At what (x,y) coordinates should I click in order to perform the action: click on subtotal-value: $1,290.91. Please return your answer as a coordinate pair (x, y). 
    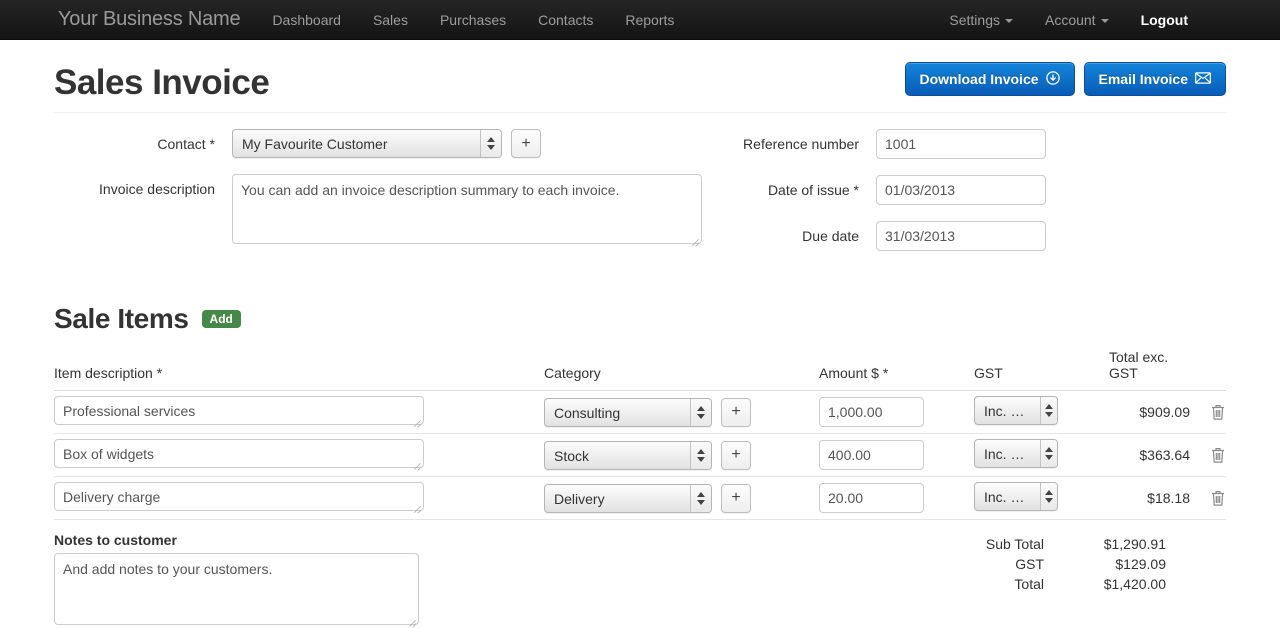
    Looking at the image, I should click on (1134, 544).